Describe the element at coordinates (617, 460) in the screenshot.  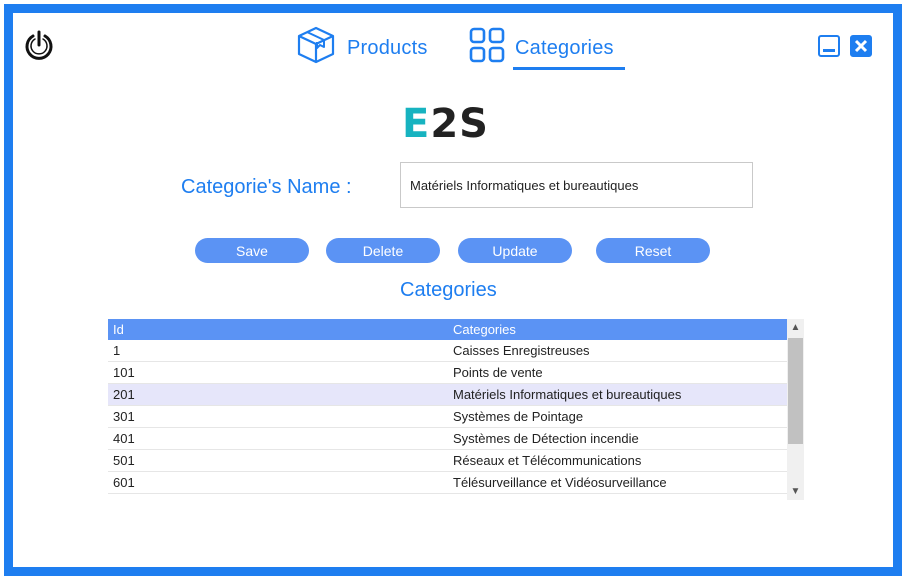
I see `cell-category-name: Réseaux et Télécommunications` at that location.